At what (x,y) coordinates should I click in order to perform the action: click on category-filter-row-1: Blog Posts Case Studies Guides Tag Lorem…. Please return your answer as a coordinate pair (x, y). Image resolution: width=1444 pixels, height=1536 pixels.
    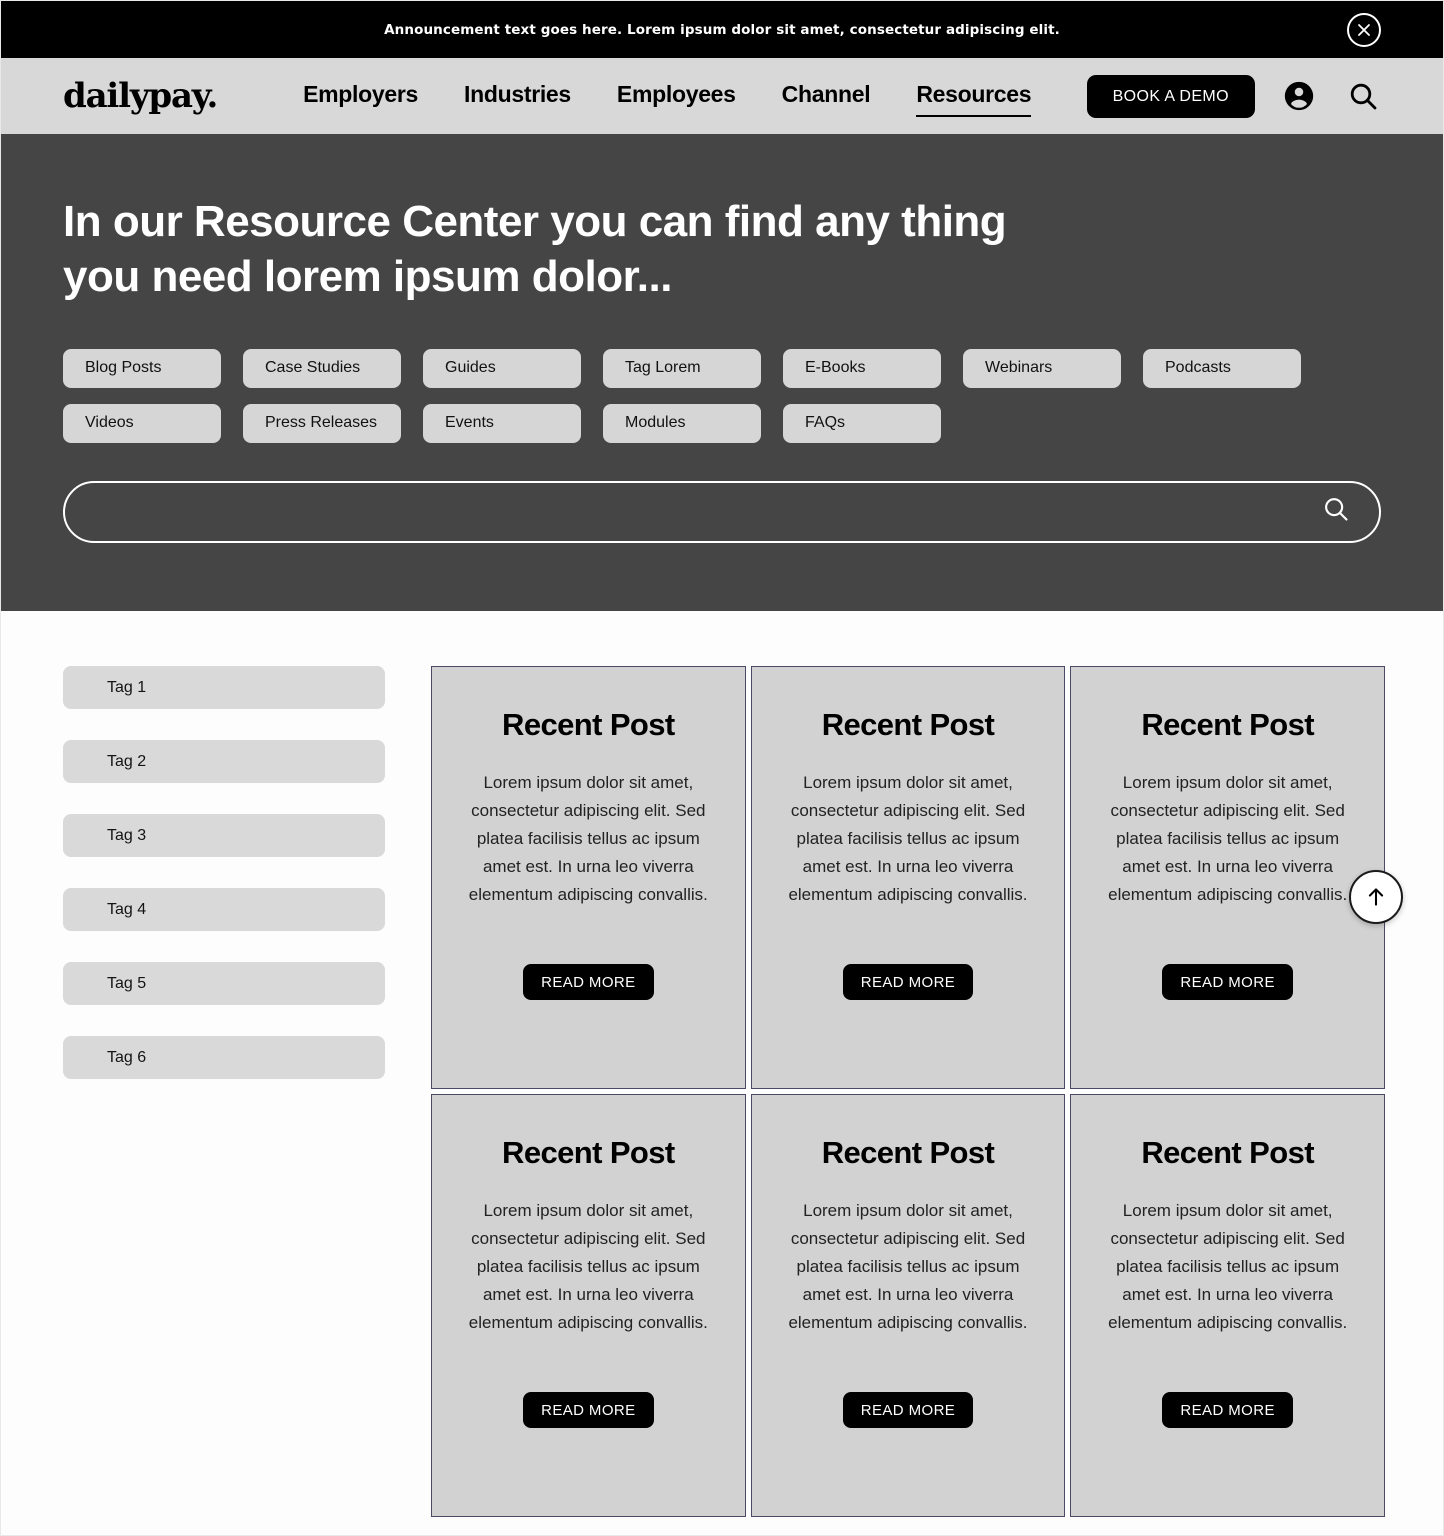
    Looking at the image, I should click on (722, 368).